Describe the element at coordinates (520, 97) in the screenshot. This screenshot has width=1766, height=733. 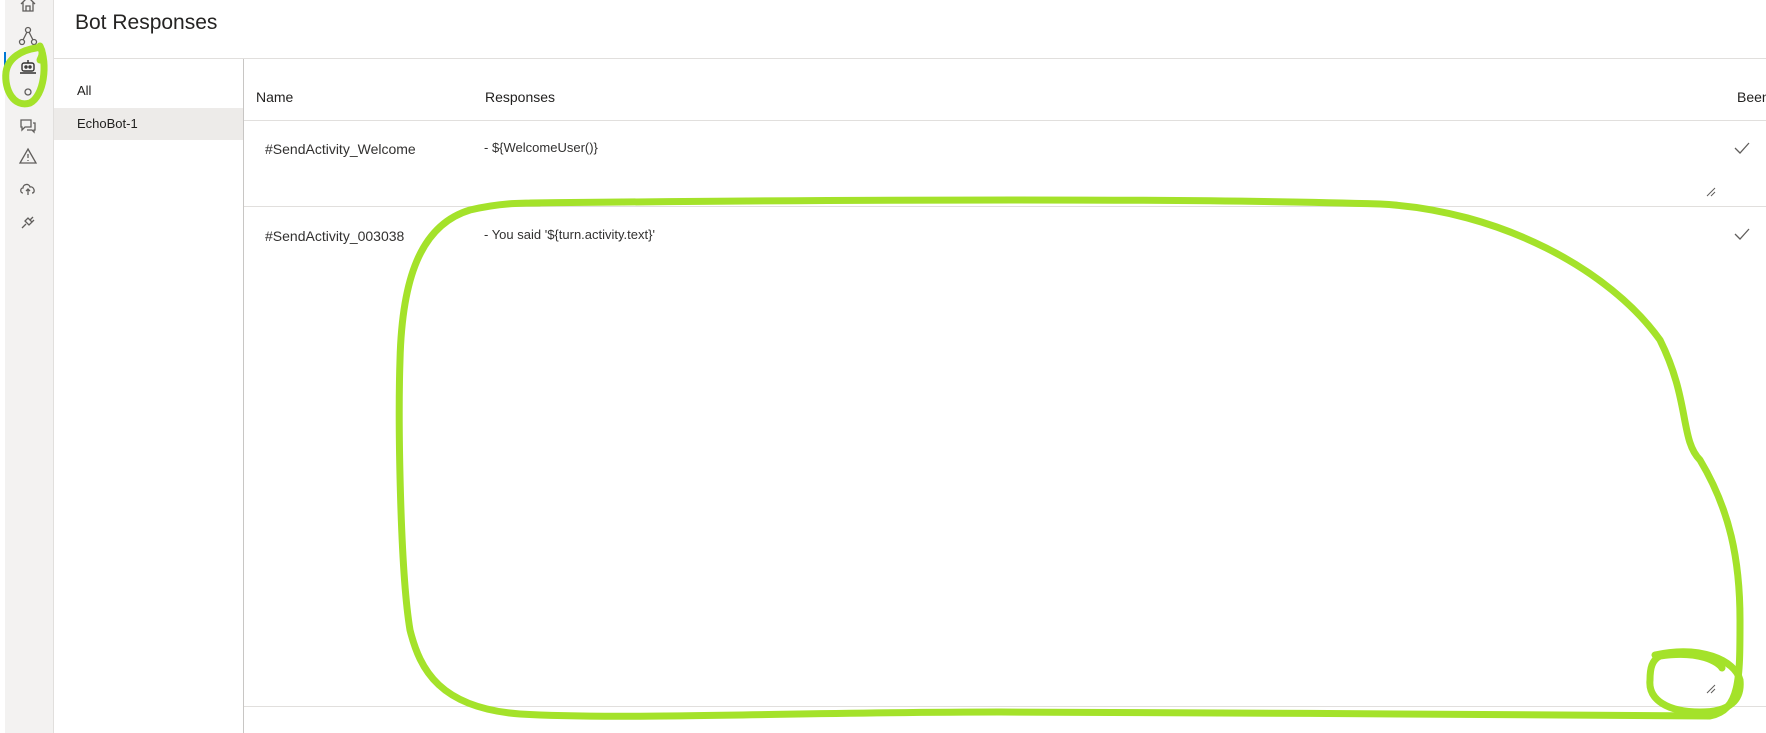
I see `column-header-responses: Responses` at that location.